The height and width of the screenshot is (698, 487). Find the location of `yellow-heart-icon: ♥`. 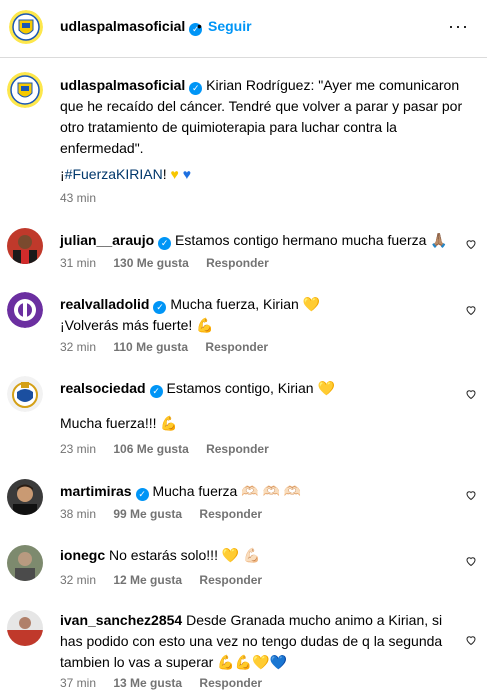

yellow-heart-icon: ♥ is located at coordinates (174, 174).